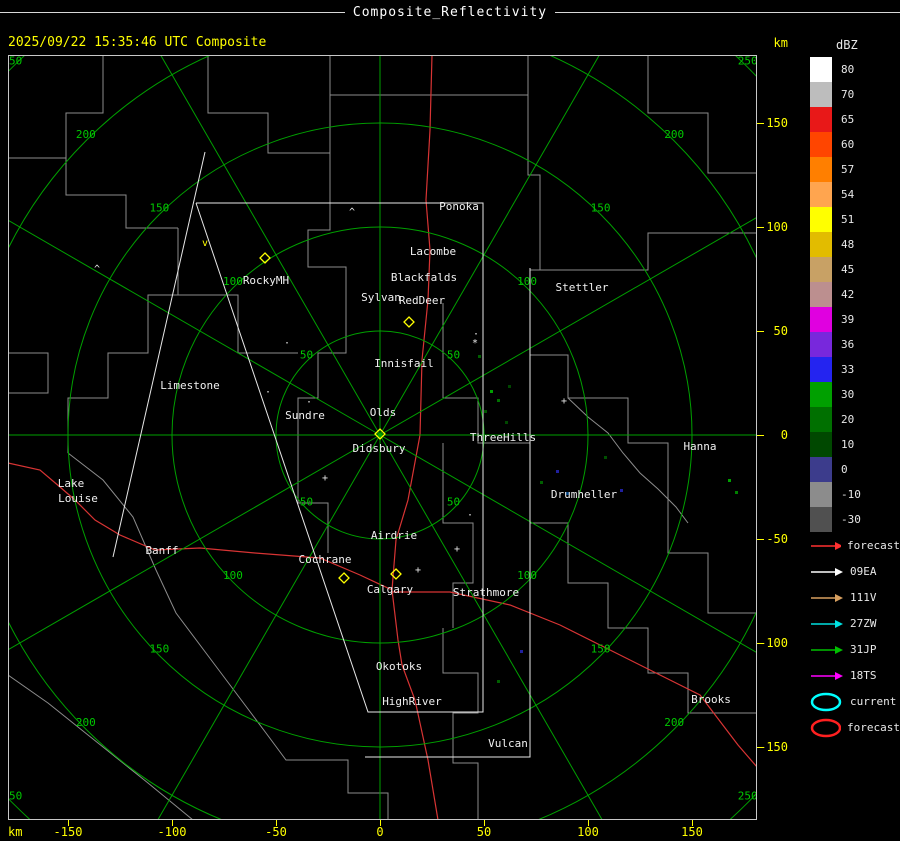  I want to click on colorbar-value: 39, so click(848, 319).